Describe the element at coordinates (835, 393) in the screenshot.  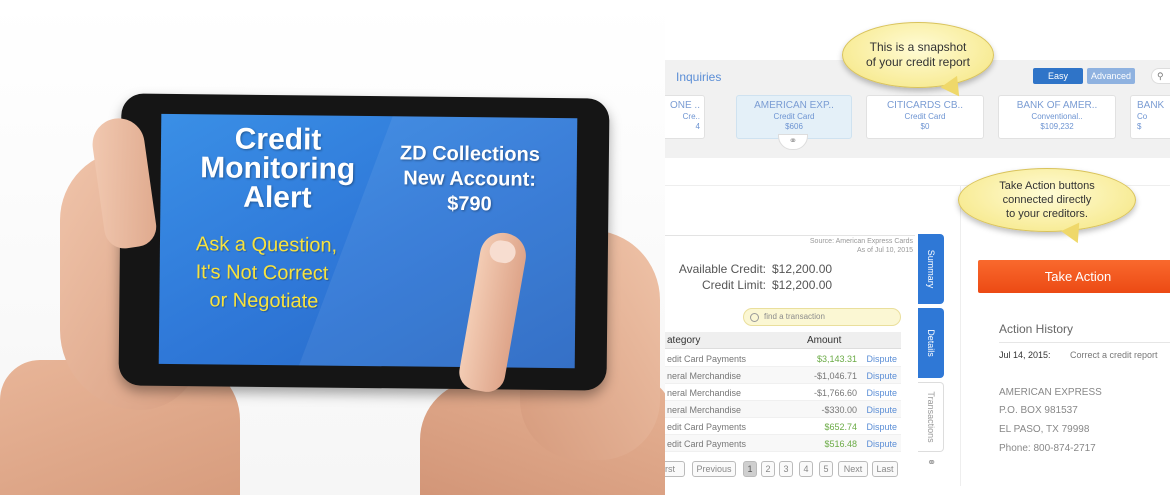
I see `transaction-amount: -$1,766.60` at that location.